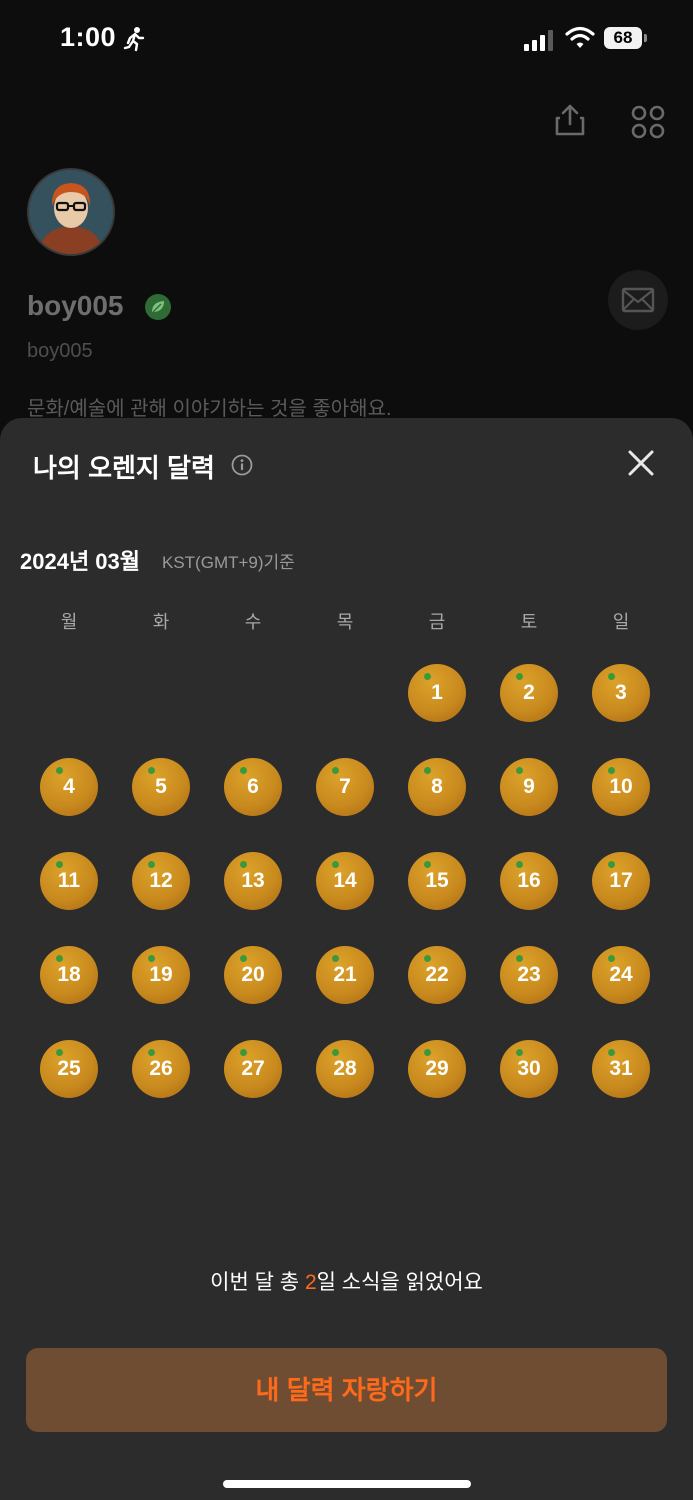  Describe the element at coordinates (347, 1484) in the screenshot. I see `home-indicator` at that location.